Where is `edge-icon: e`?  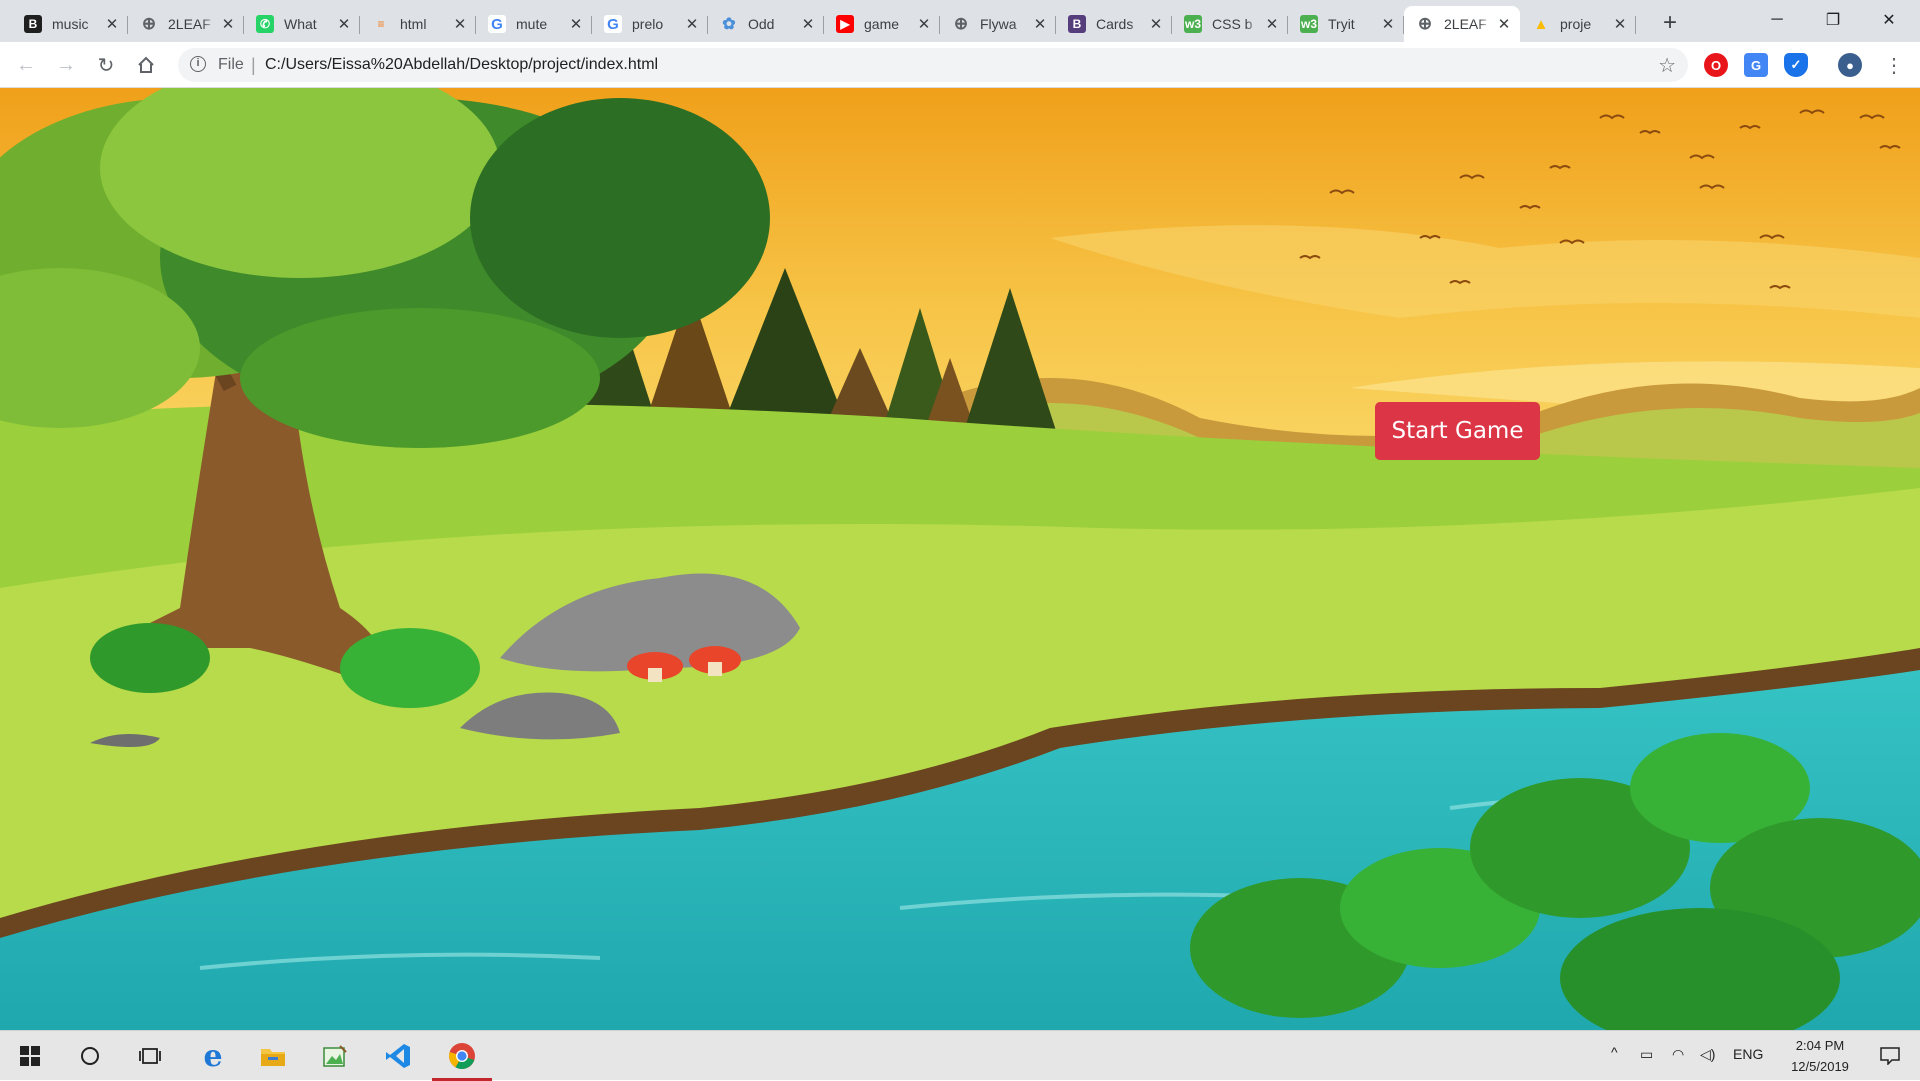 edge-icon: e is located at coordinates (213, 1056).